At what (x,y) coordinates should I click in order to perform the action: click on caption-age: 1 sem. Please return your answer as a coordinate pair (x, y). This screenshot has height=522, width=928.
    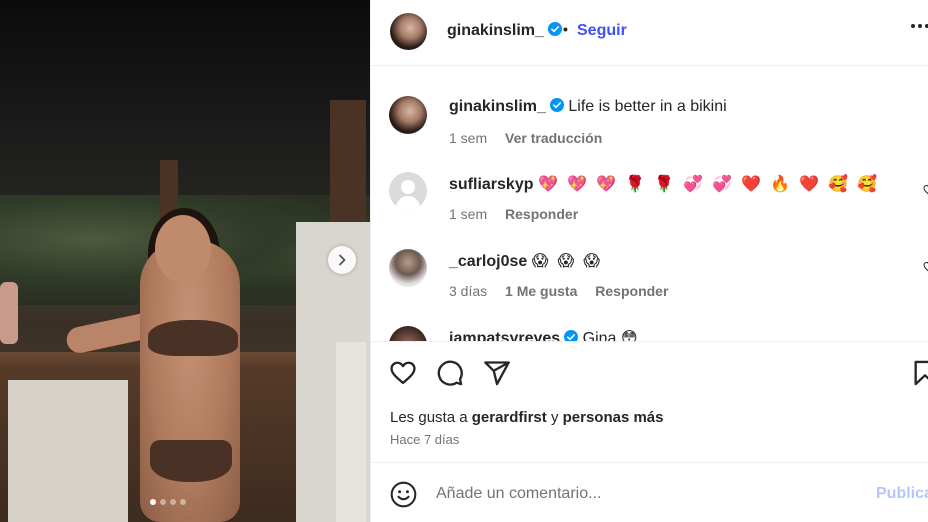
    Looking at the image, I should click on (468, 138).